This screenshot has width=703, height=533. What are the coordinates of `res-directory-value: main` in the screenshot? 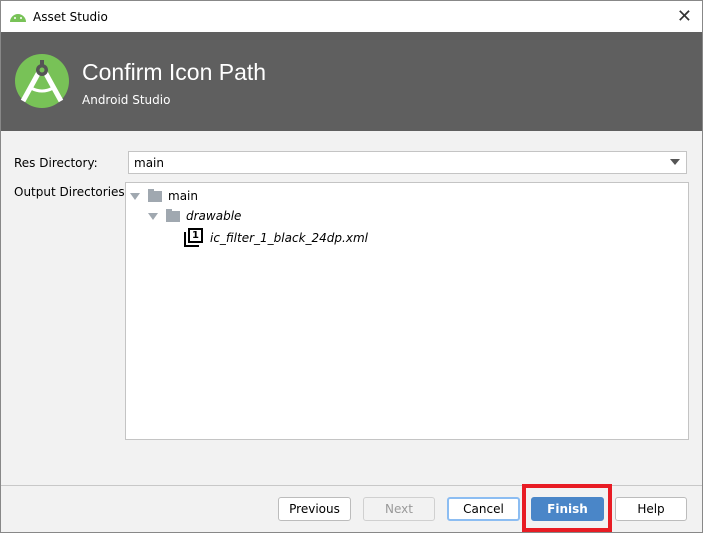 It's located at (149, 163).